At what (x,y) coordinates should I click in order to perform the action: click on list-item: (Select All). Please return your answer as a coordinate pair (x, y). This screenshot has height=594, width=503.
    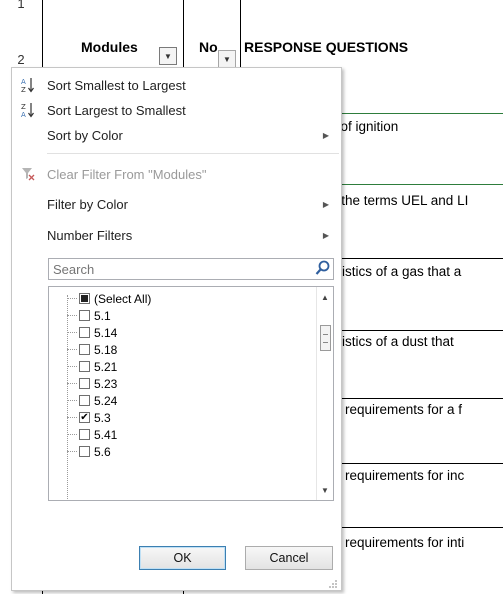
    Looking at the image, I should click on (181, 298).